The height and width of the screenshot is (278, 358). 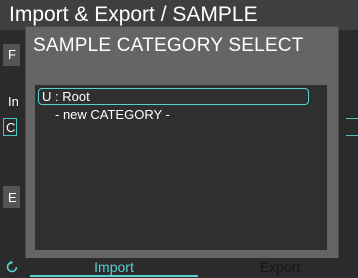 What do you see at coordinates (10, 127) in the screenshot?
I see `bg-field-c: C` at bounding box center [10, 127].